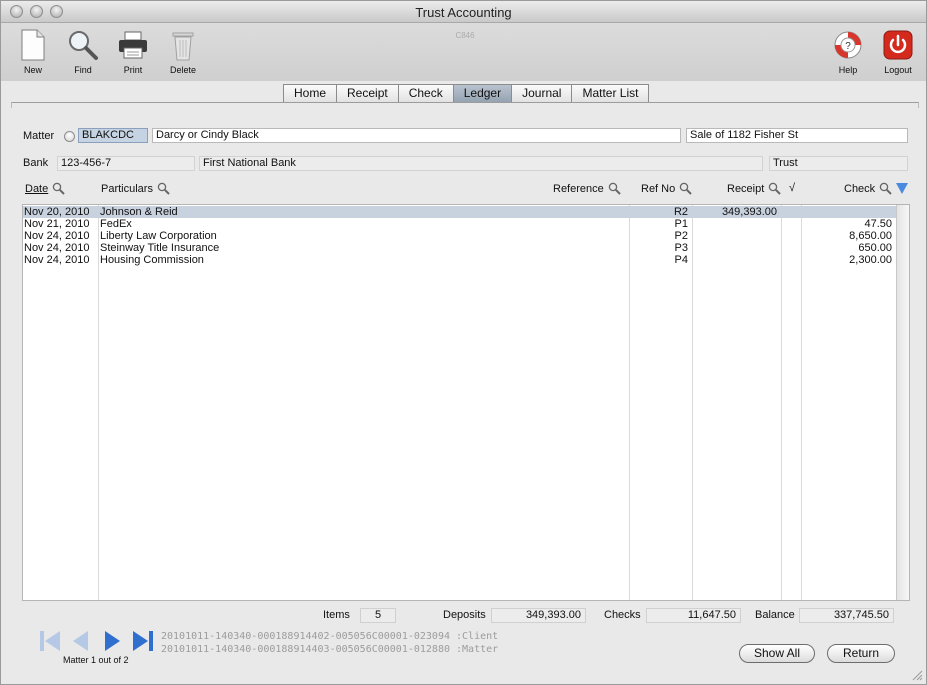 This screenshot has height=685, width=927. Describe the element at coordinates (658, 188) in the screenshot. I see `ref-no-header-label: Ref No` at that location.